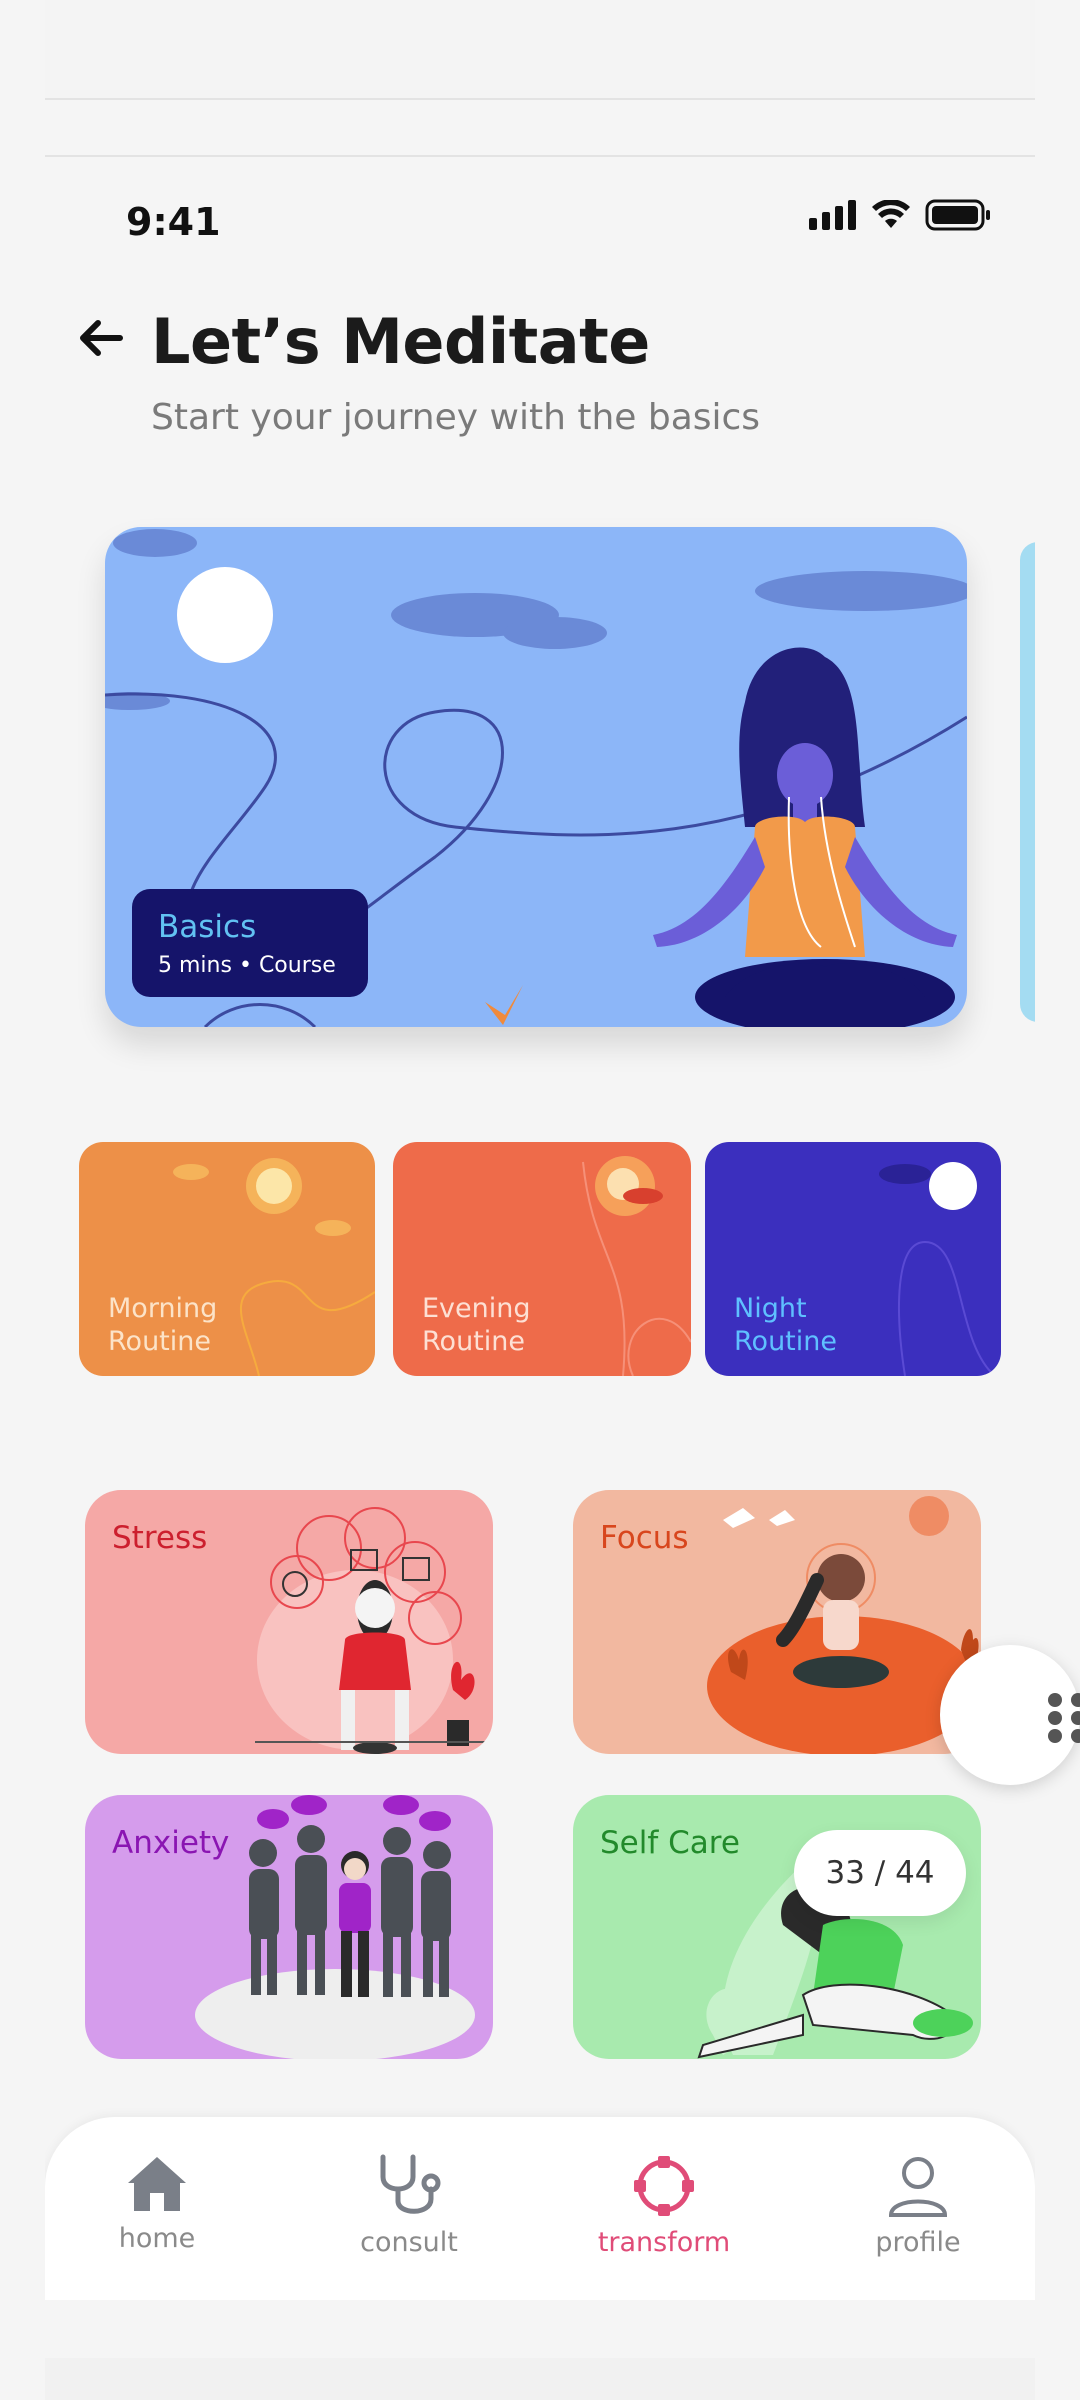  Describe the element at coordinates (891, 214) in the screenshot. I see `wifi-icon` at that location.